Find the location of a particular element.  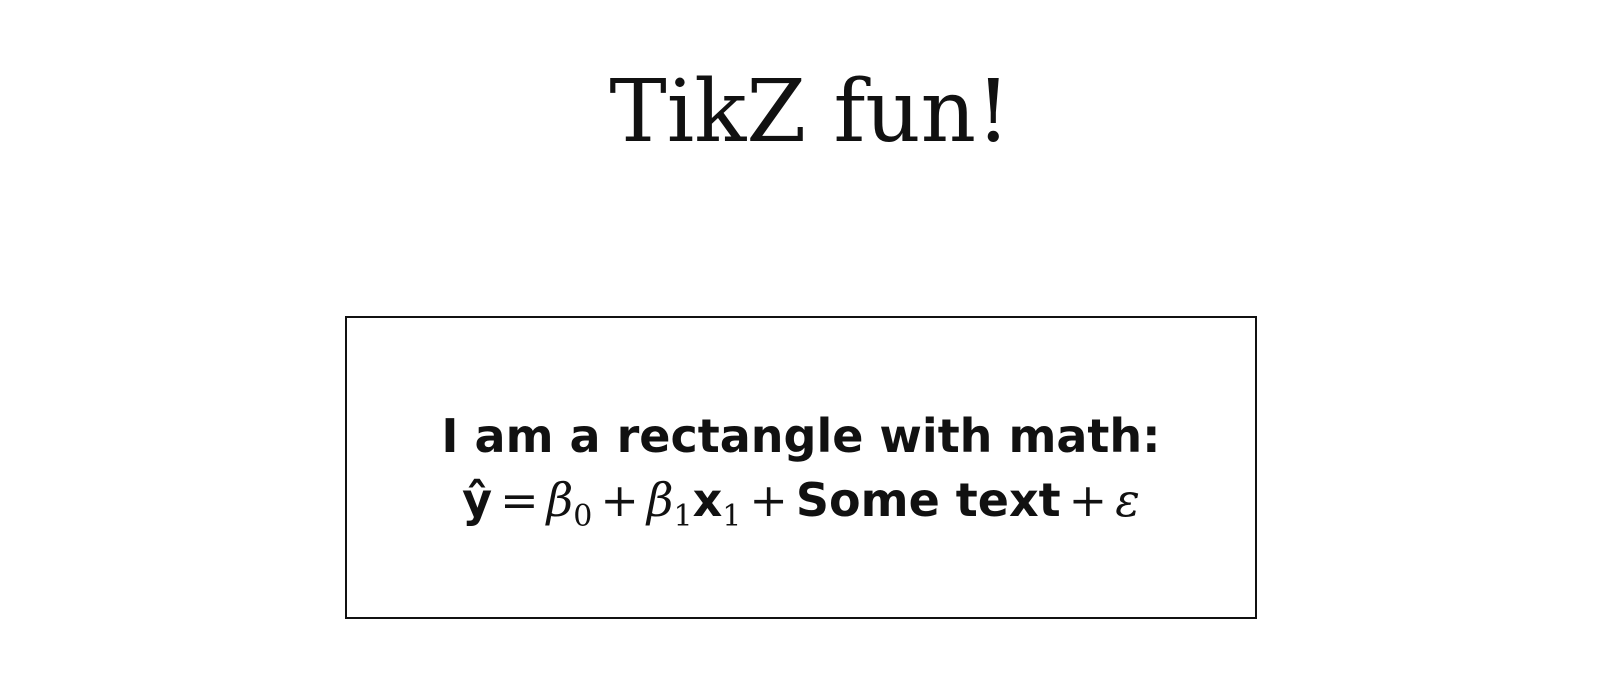

subscript-0: 0 is located at coordinates (583, 516).